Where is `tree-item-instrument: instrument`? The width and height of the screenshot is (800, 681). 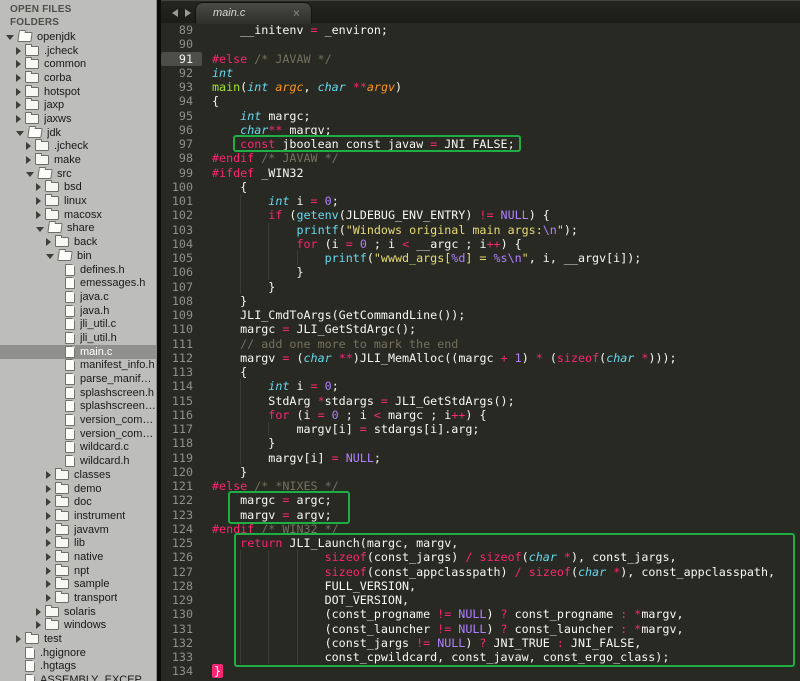
tree-item-instrument: instrument is located at coordinates (78, 515).